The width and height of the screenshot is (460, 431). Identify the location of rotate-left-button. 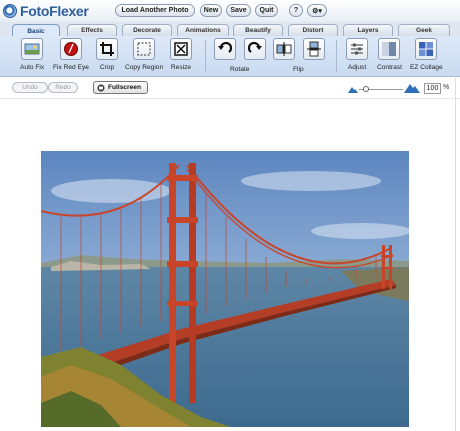
(225, 49).